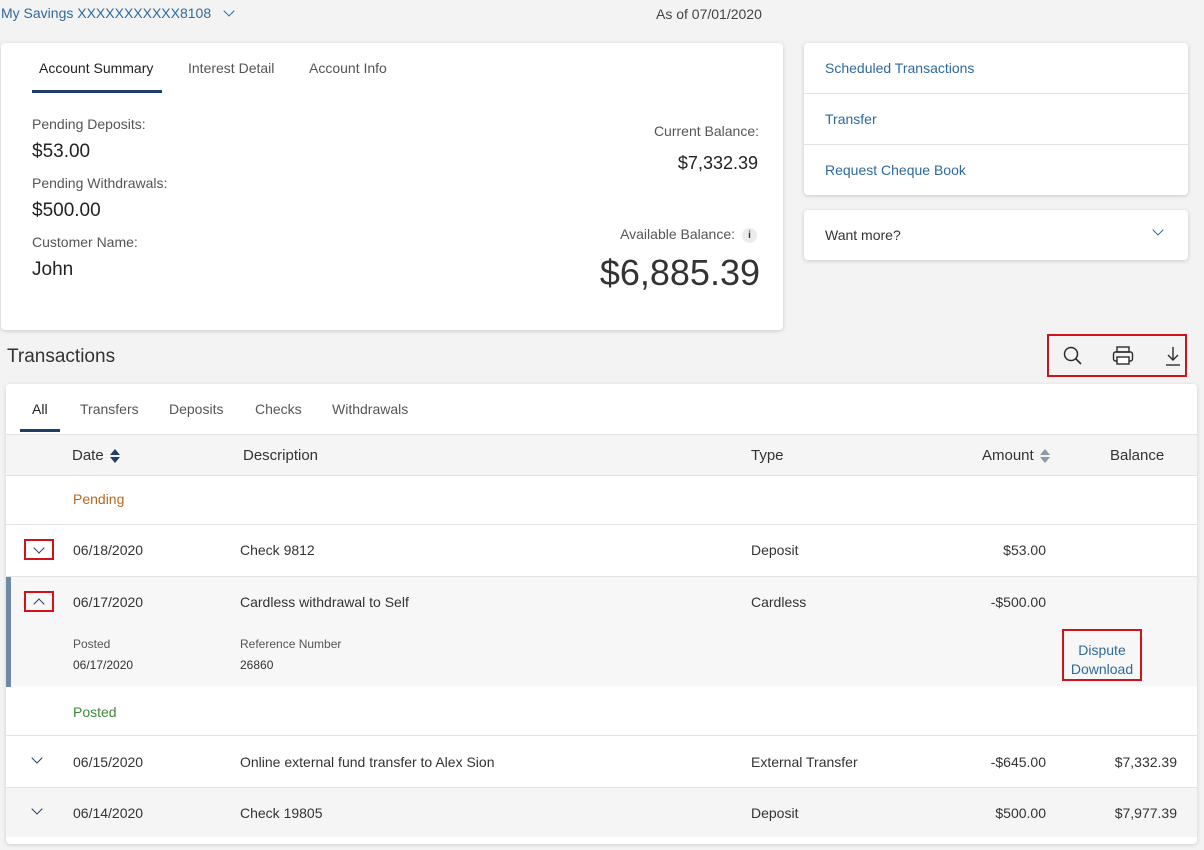 This screenshot has width=1204, height=850. Describe the element at coordinates (601, 711) in the screenshot. I see `posted-section-header: Posted` at that location.